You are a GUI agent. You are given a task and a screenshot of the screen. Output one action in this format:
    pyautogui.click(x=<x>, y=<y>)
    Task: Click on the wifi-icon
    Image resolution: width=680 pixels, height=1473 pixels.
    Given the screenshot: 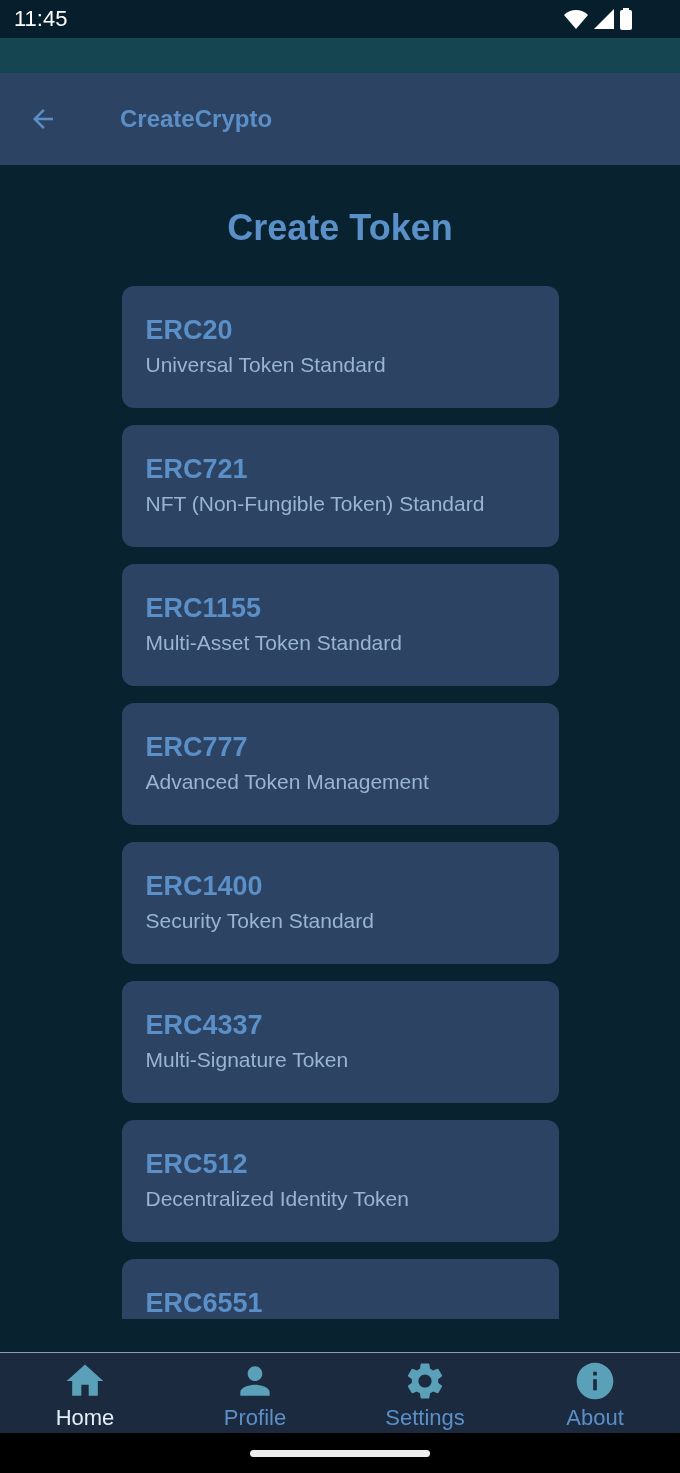 What is the action you would take?
    pyautogui.click(x=576, y=19)
    